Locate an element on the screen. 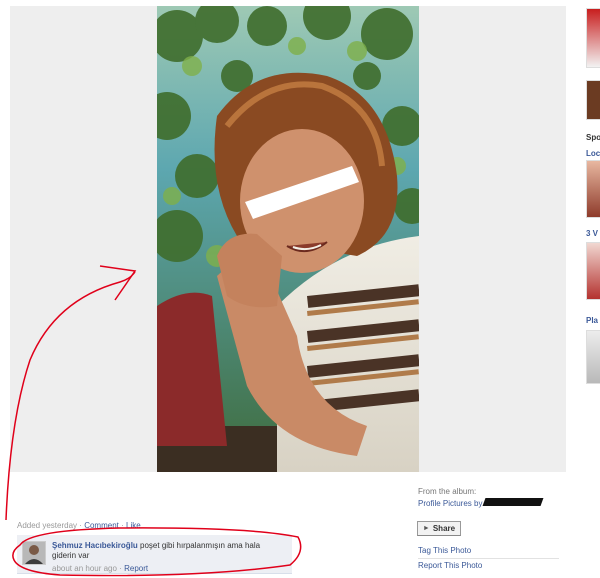  comment-link: Comment is located at coordinates (101, 525).